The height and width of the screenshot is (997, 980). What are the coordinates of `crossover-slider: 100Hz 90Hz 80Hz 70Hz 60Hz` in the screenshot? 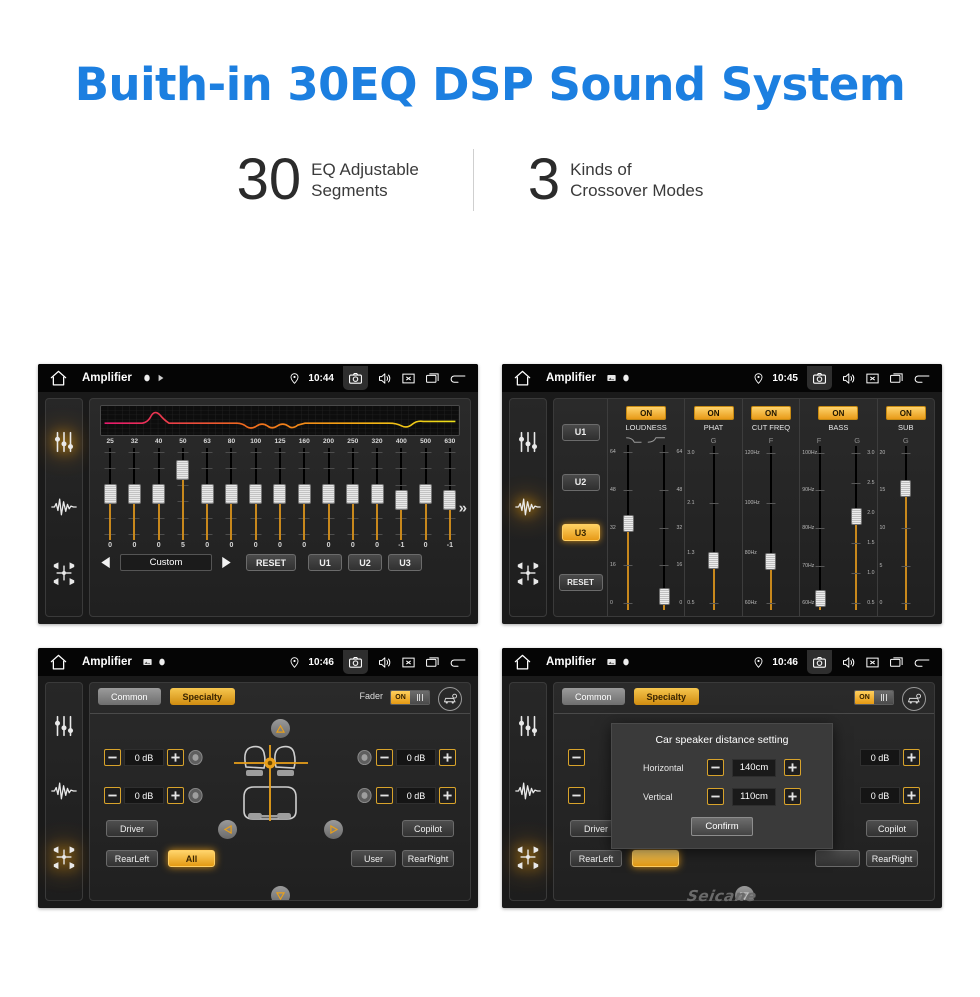 It's located at (820, 528).